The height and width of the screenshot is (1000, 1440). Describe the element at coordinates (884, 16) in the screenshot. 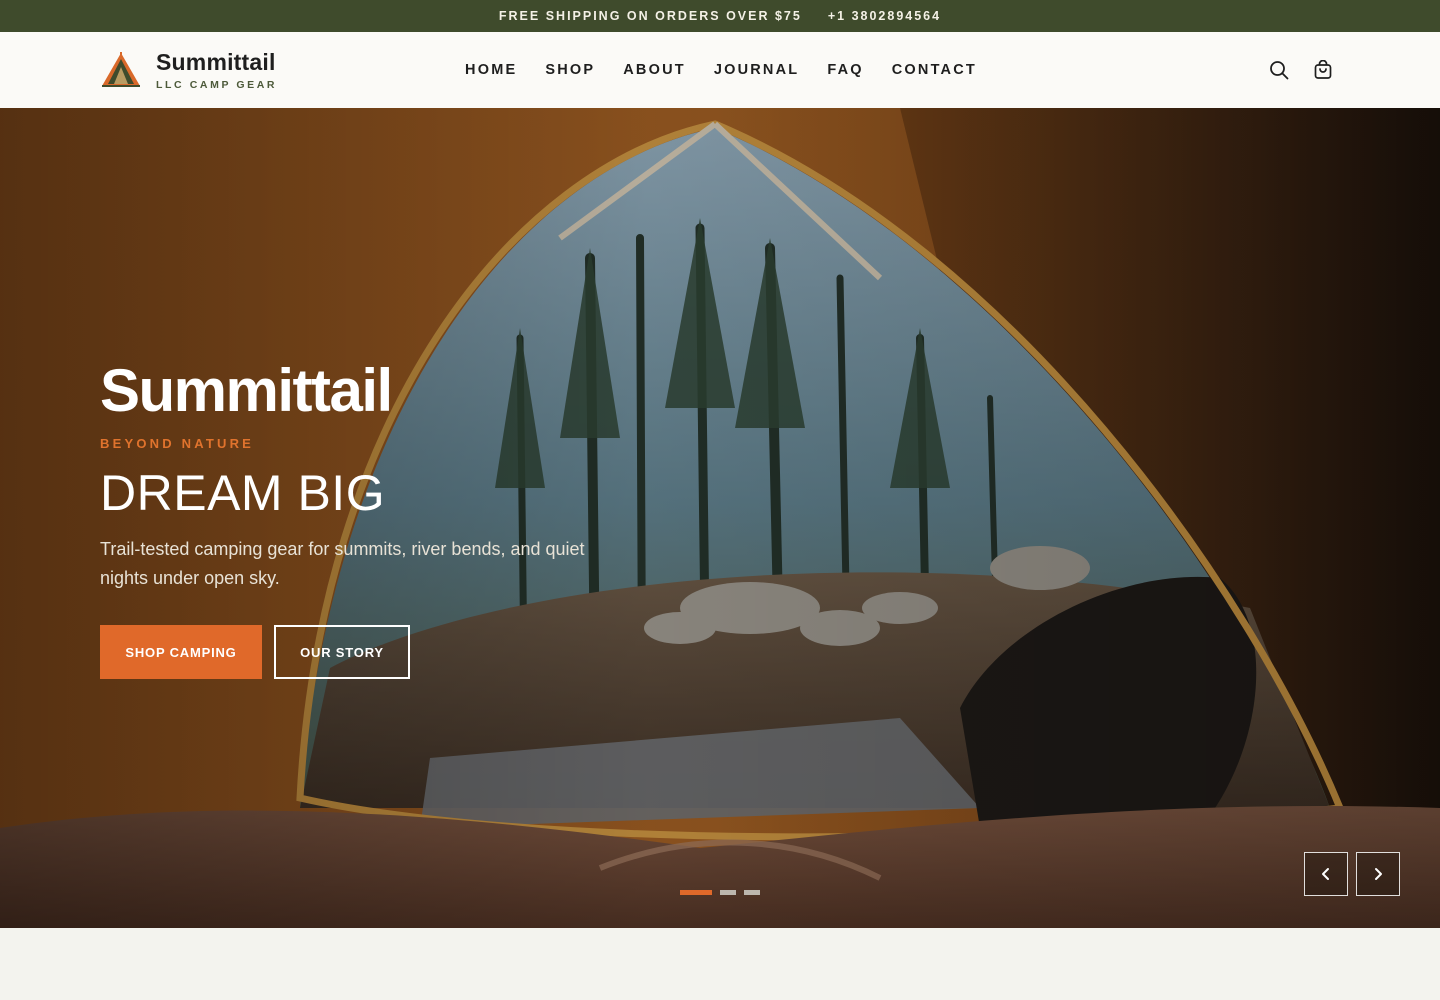

I see `phone-number: +1 3802894564` at that location.